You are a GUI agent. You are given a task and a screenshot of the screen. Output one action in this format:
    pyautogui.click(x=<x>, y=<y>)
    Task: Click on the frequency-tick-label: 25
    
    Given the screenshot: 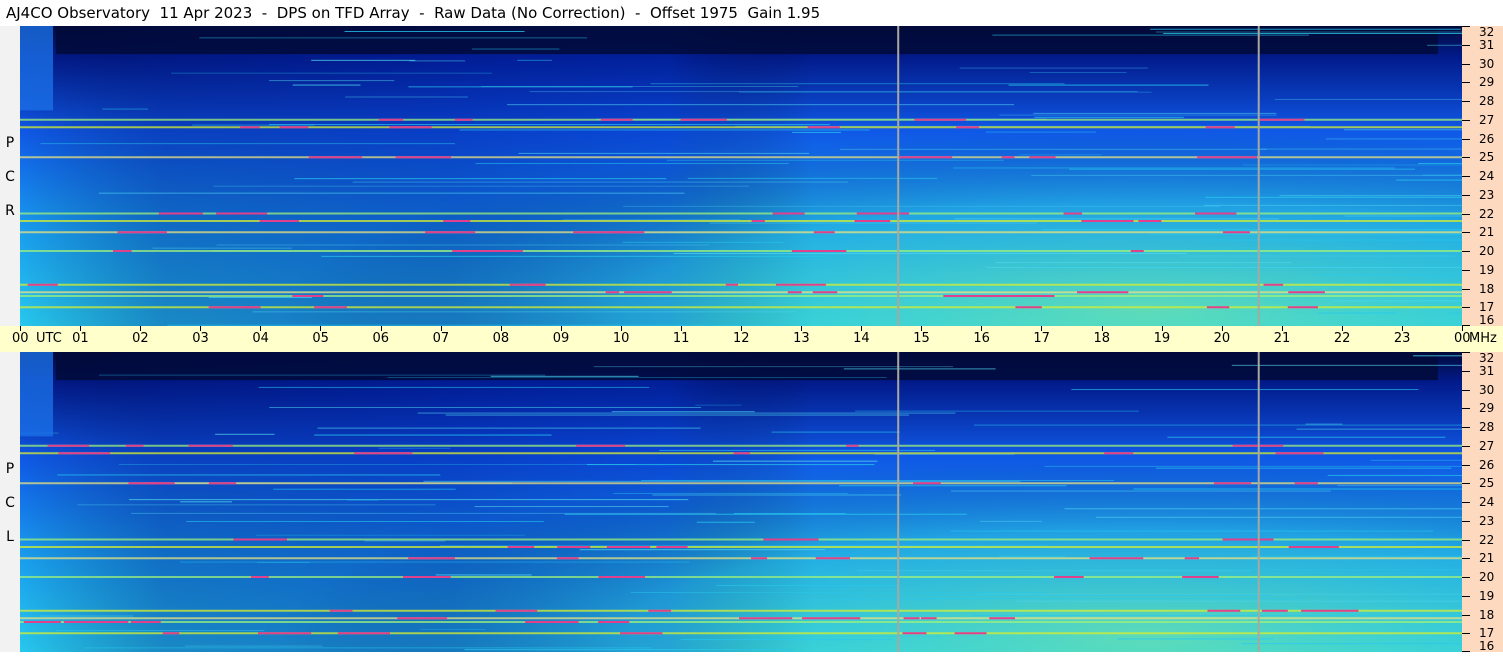 What is the action you would take?
    pyautogui.click(x=1487, y=483)
    